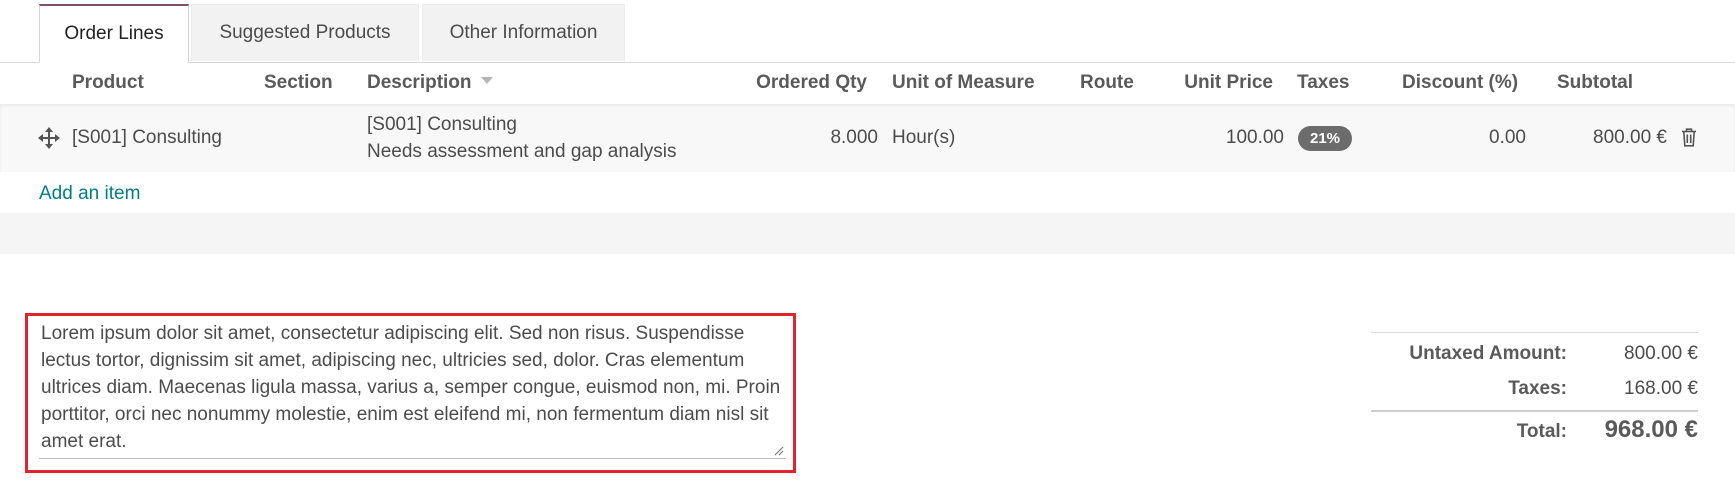 The height and width of the screenshot is (501, 1735). I want to click on resize-handle-icon, so click(778, 450).